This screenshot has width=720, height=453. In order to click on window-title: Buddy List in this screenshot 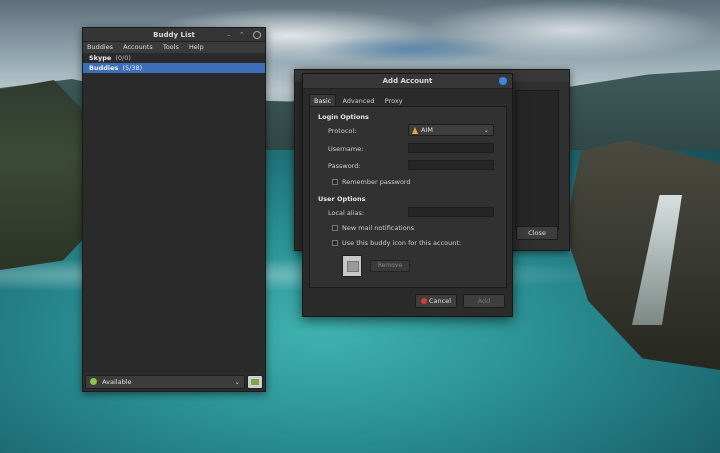, I will do `click(174, 35)`.